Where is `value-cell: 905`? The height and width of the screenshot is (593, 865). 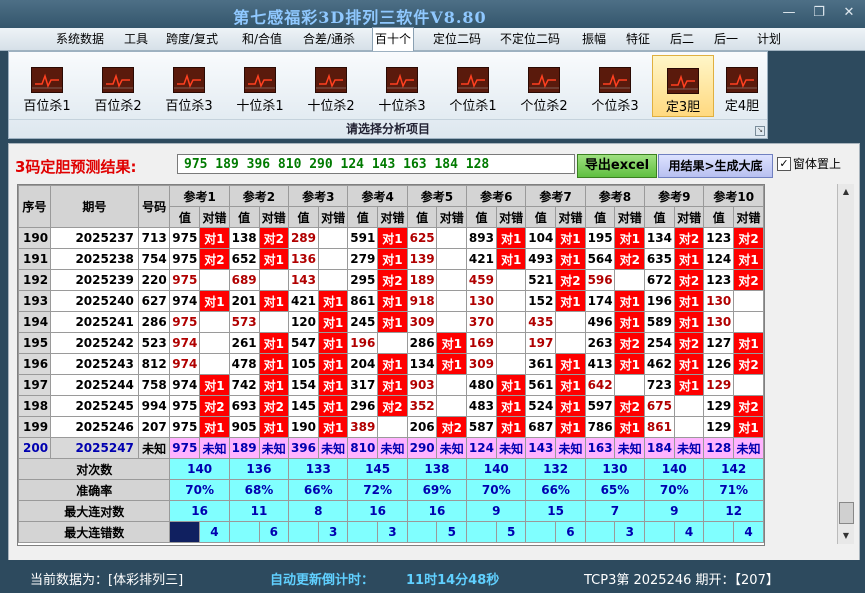 value-cell: 905 is located at coordinates (244, 427).